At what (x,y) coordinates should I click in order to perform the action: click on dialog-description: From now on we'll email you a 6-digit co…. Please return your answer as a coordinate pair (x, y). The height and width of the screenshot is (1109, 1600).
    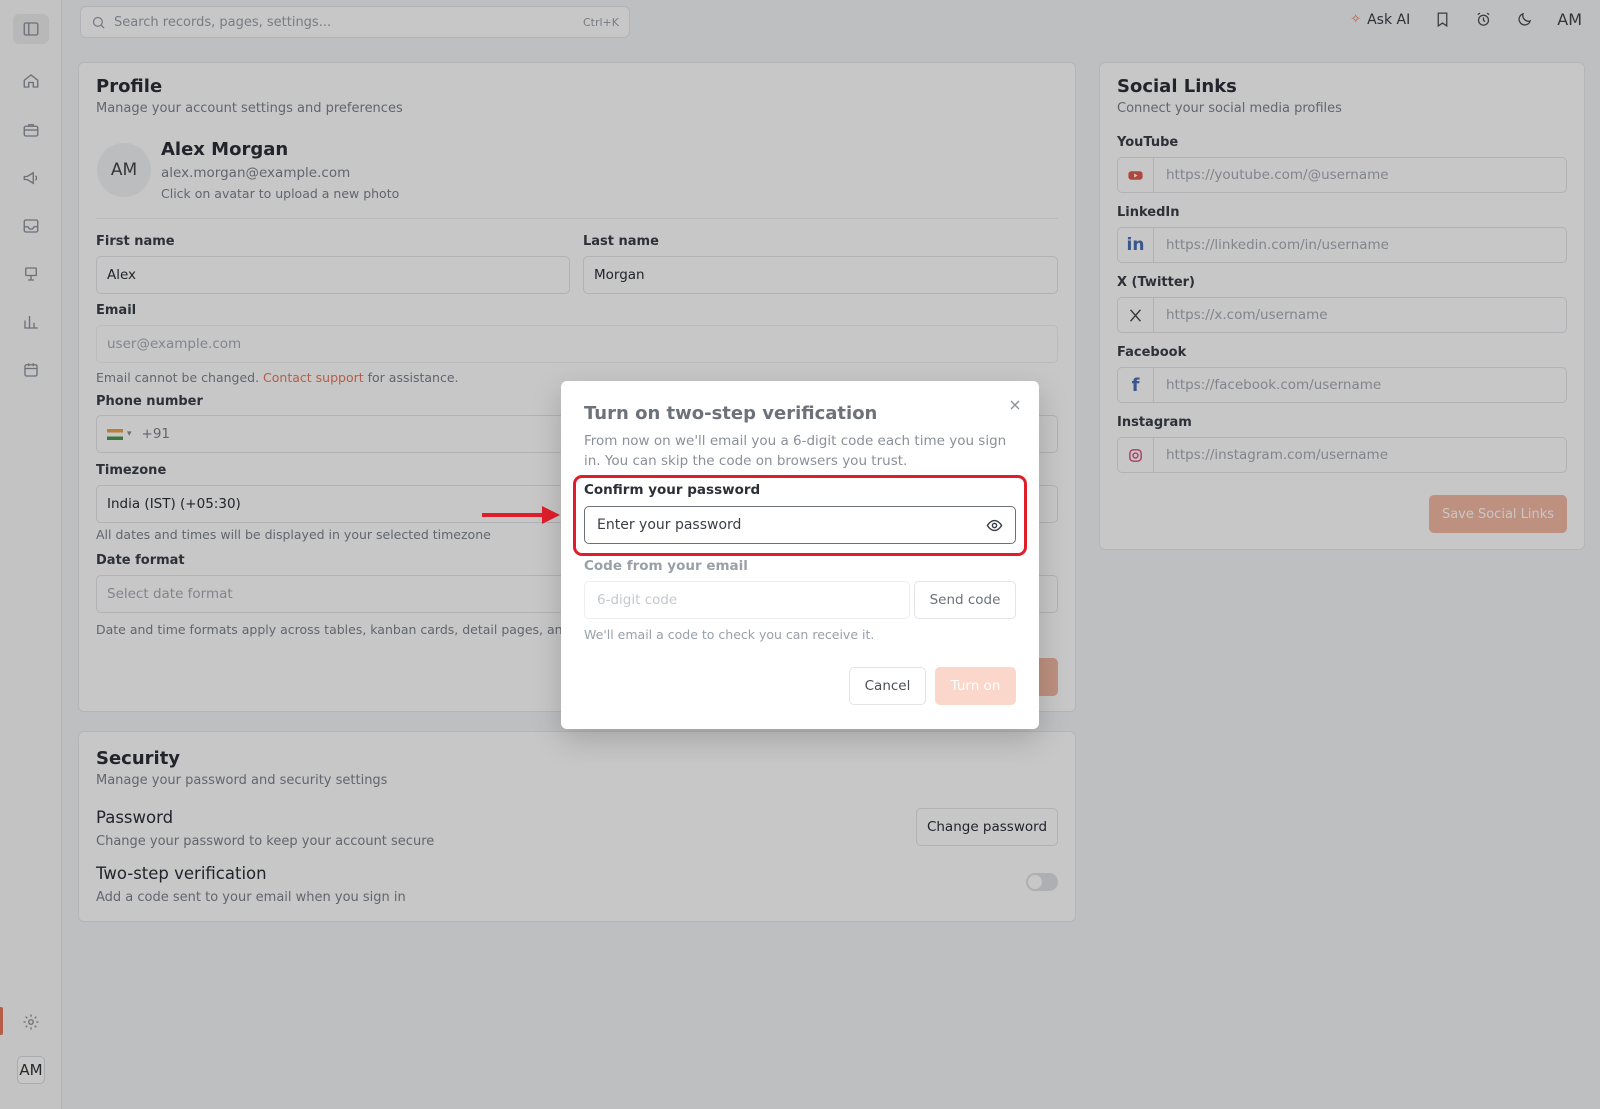
    Looking at the image, I should click on (795, 451).